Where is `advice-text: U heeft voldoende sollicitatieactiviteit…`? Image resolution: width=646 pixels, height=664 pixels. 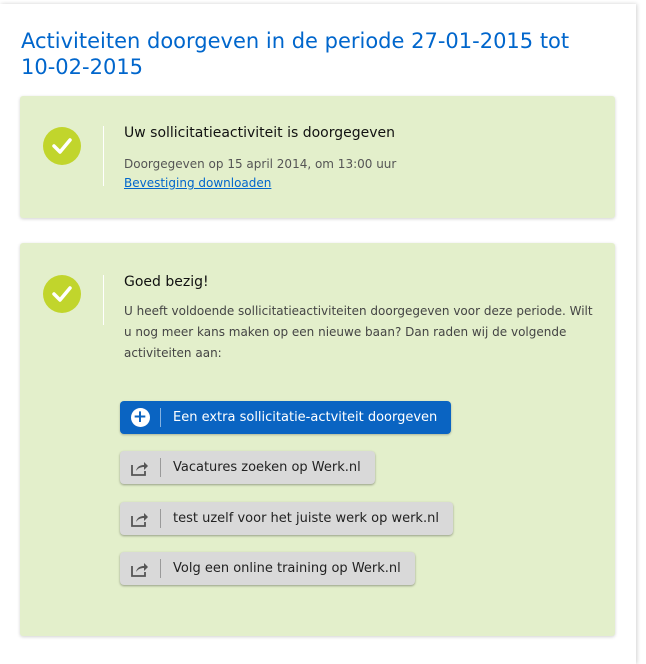 advice-text: U heeft voldoende sollicitatieactiviteit… is located at coordinates (358, 332).